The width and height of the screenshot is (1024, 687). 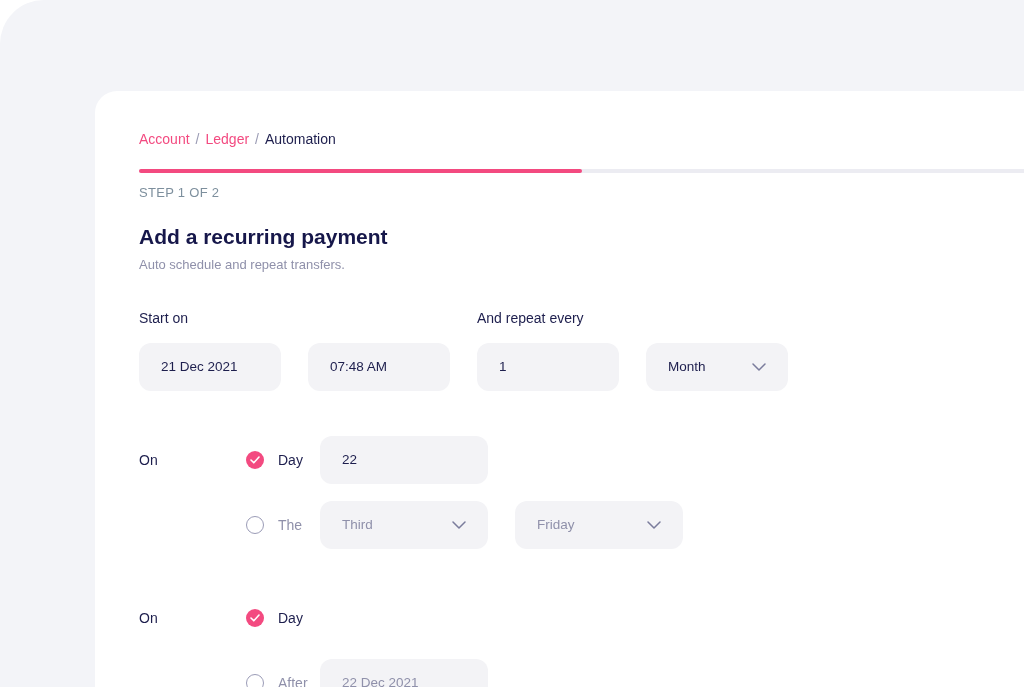 I want to click on breadcrumb-link: Account, so click(x=164, y=139).